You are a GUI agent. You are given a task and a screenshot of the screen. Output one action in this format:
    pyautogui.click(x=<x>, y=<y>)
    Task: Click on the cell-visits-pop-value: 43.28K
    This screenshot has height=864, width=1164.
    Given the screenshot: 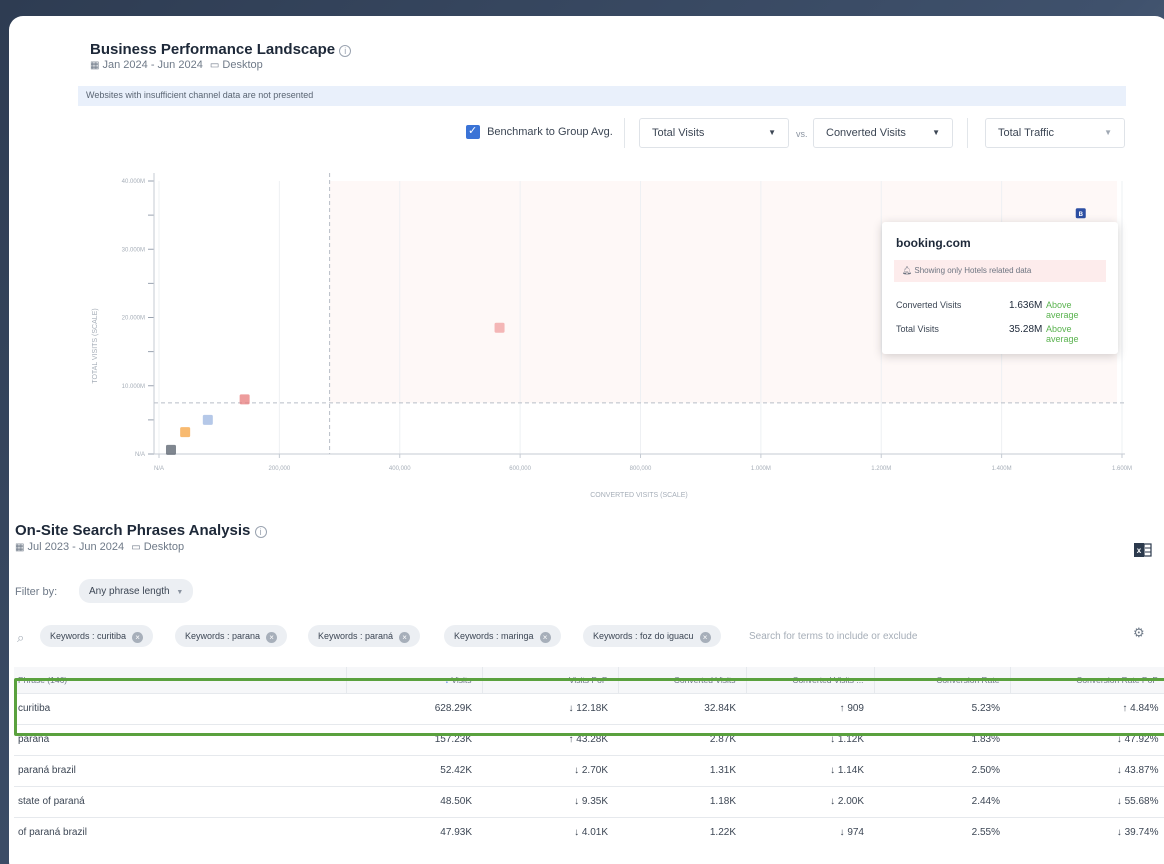 What is the action you would take?
    pyautogui.click(x=592, y=739)
    